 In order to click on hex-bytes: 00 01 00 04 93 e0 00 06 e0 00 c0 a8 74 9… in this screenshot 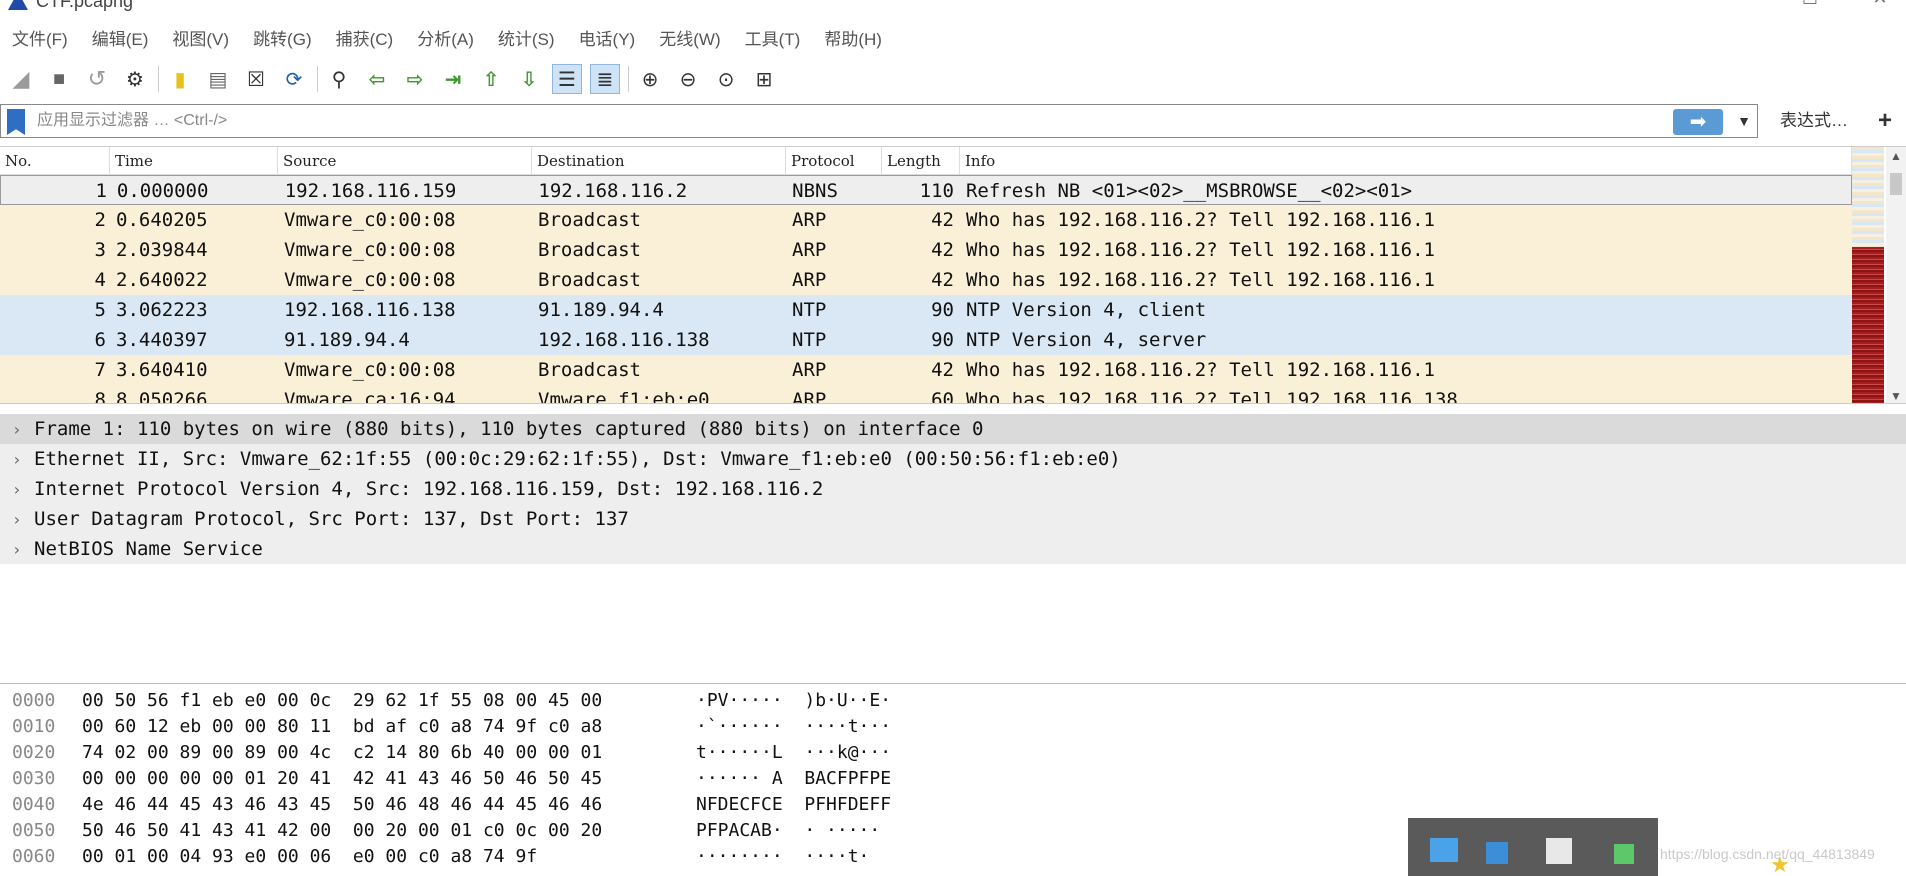, I will do `click(389, 857)`.